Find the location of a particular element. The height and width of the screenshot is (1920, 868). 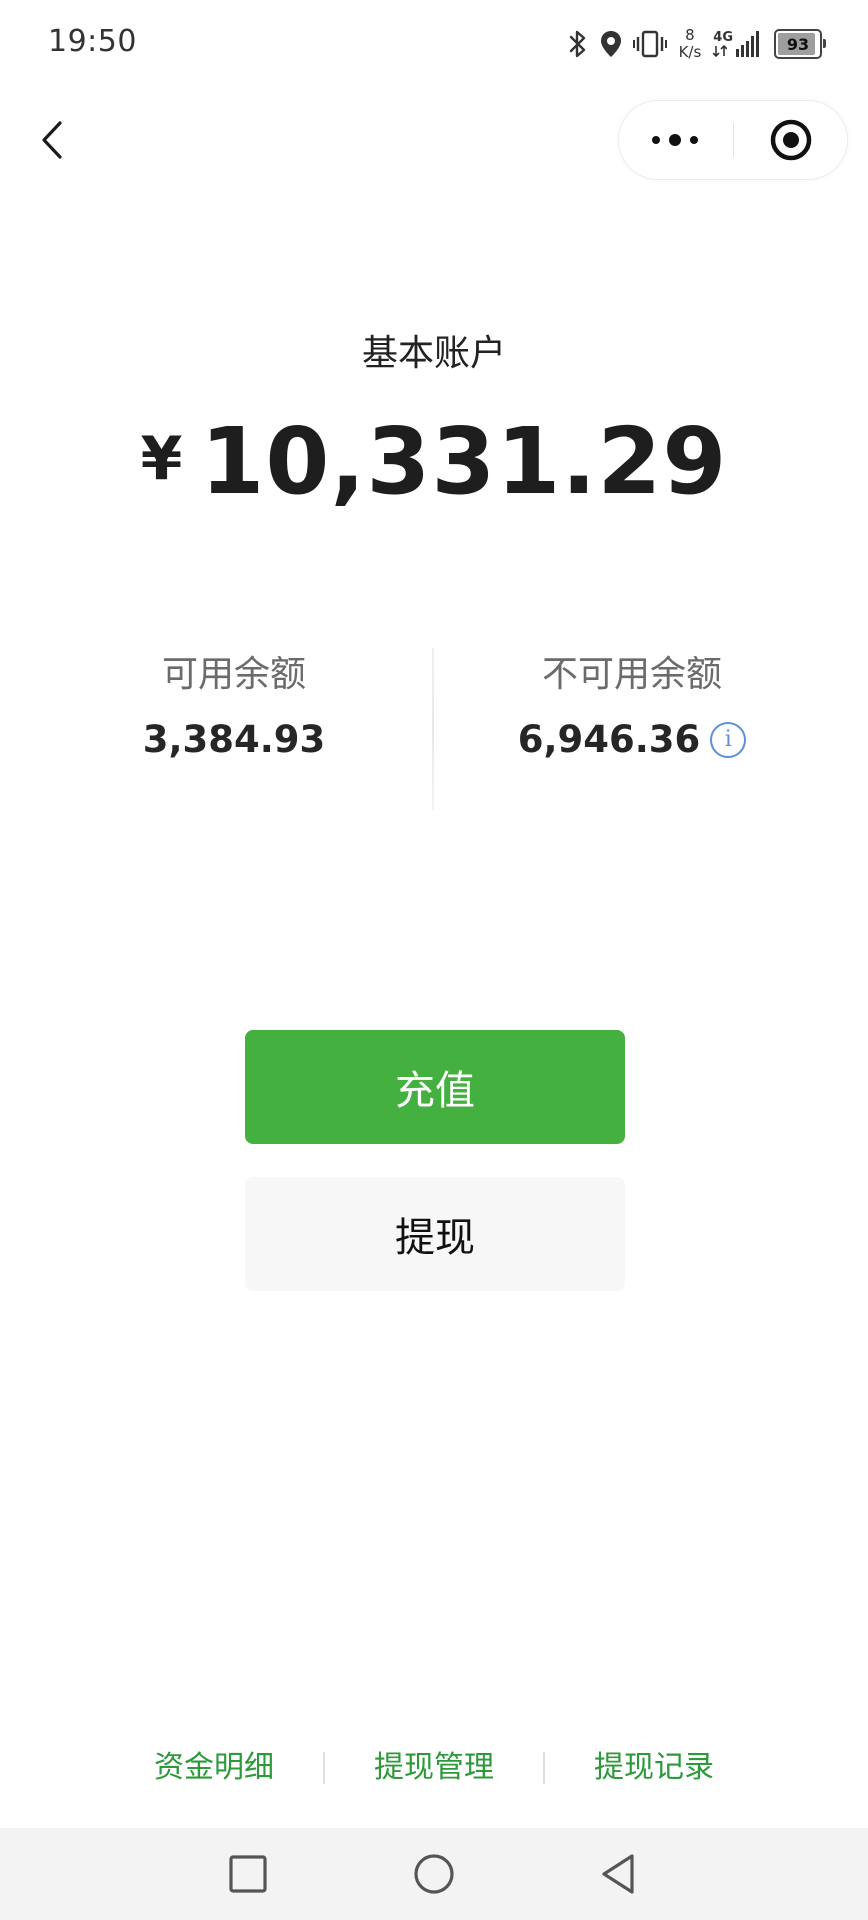

back-button is located at coordinates (52, 140).